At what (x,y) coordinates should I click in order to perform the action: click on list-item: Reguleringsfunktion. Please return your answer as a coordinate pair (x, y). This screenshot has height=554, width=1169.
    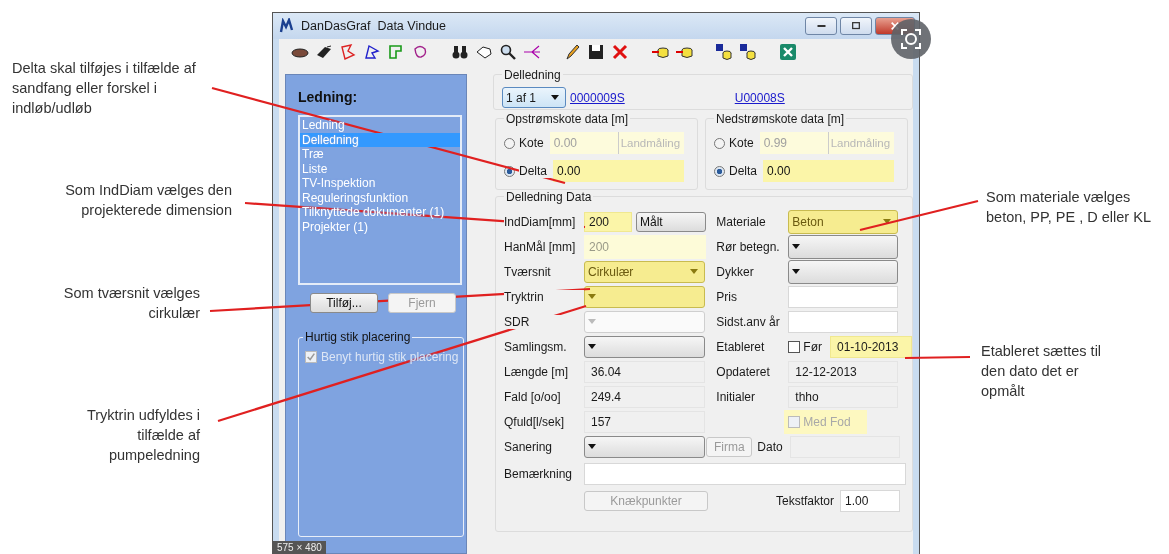
    Looking at the image, I should click on (380, 197).